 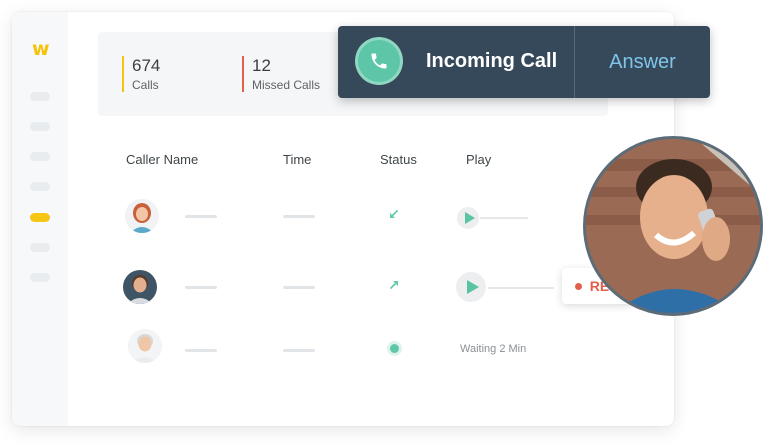 I want to click on header-play: Play, so click(x=479, y=159).